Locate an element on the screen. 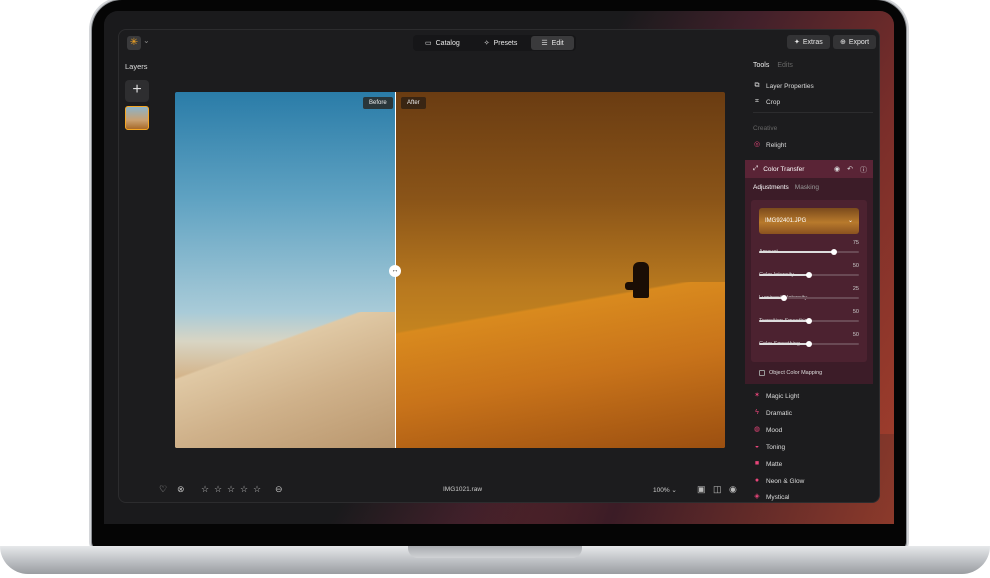 The image size is (990, 578). tab-presets: ✧ Presets is located at coordinates (501, 43).